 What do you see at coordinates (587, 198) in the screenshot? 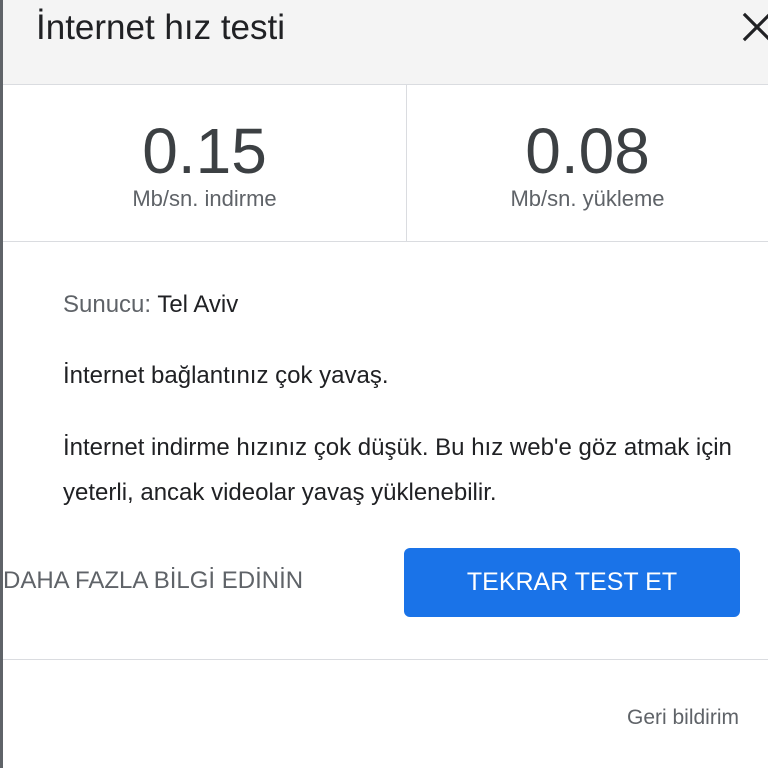
I see `upload-speed-label: Mb/sn. yükleme` at bounding box center [587, 198].